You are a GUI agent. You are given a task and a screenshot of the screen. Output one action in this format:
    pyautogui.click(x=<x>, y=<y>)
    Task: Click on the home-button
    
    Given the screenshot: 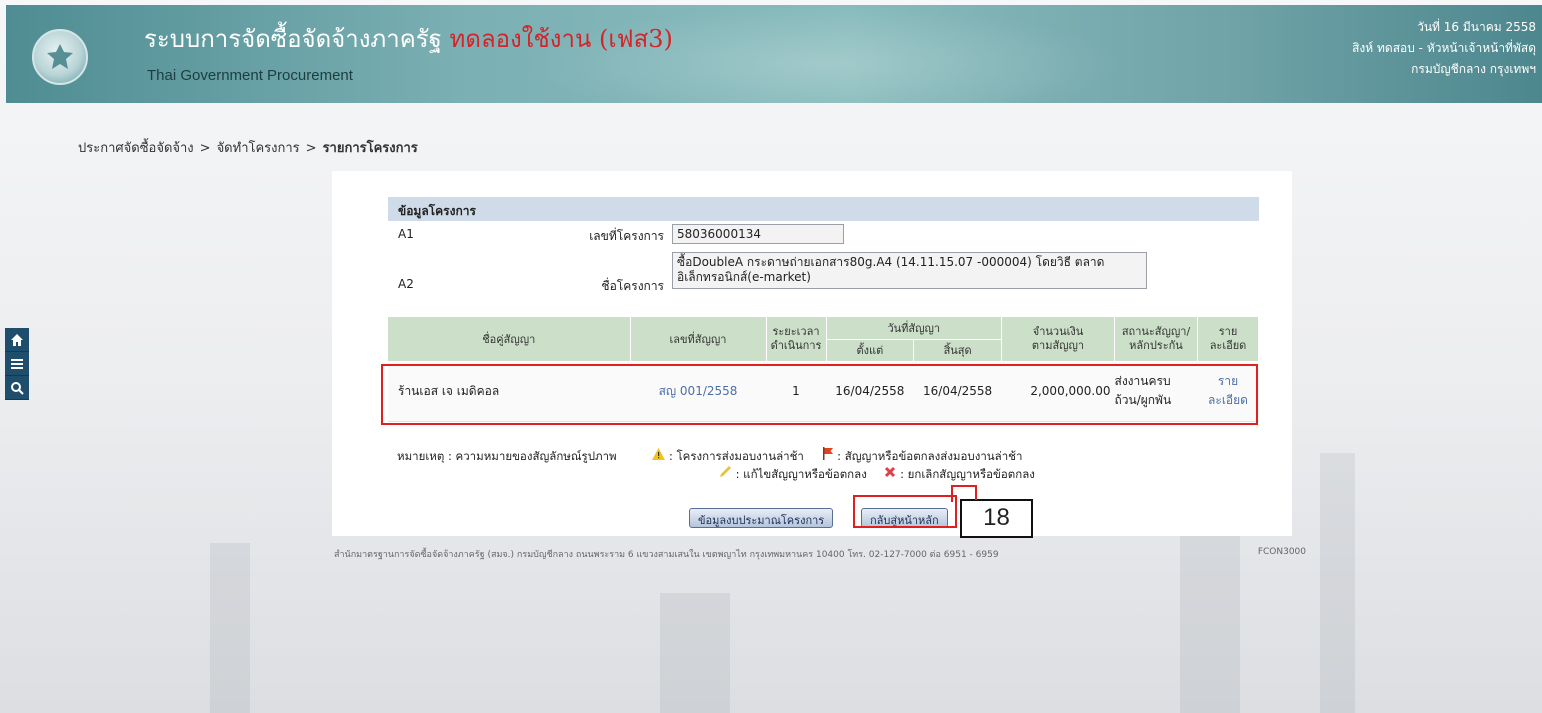 What is the action you would take?
    pyautogui.click(x=17, y=340)
    